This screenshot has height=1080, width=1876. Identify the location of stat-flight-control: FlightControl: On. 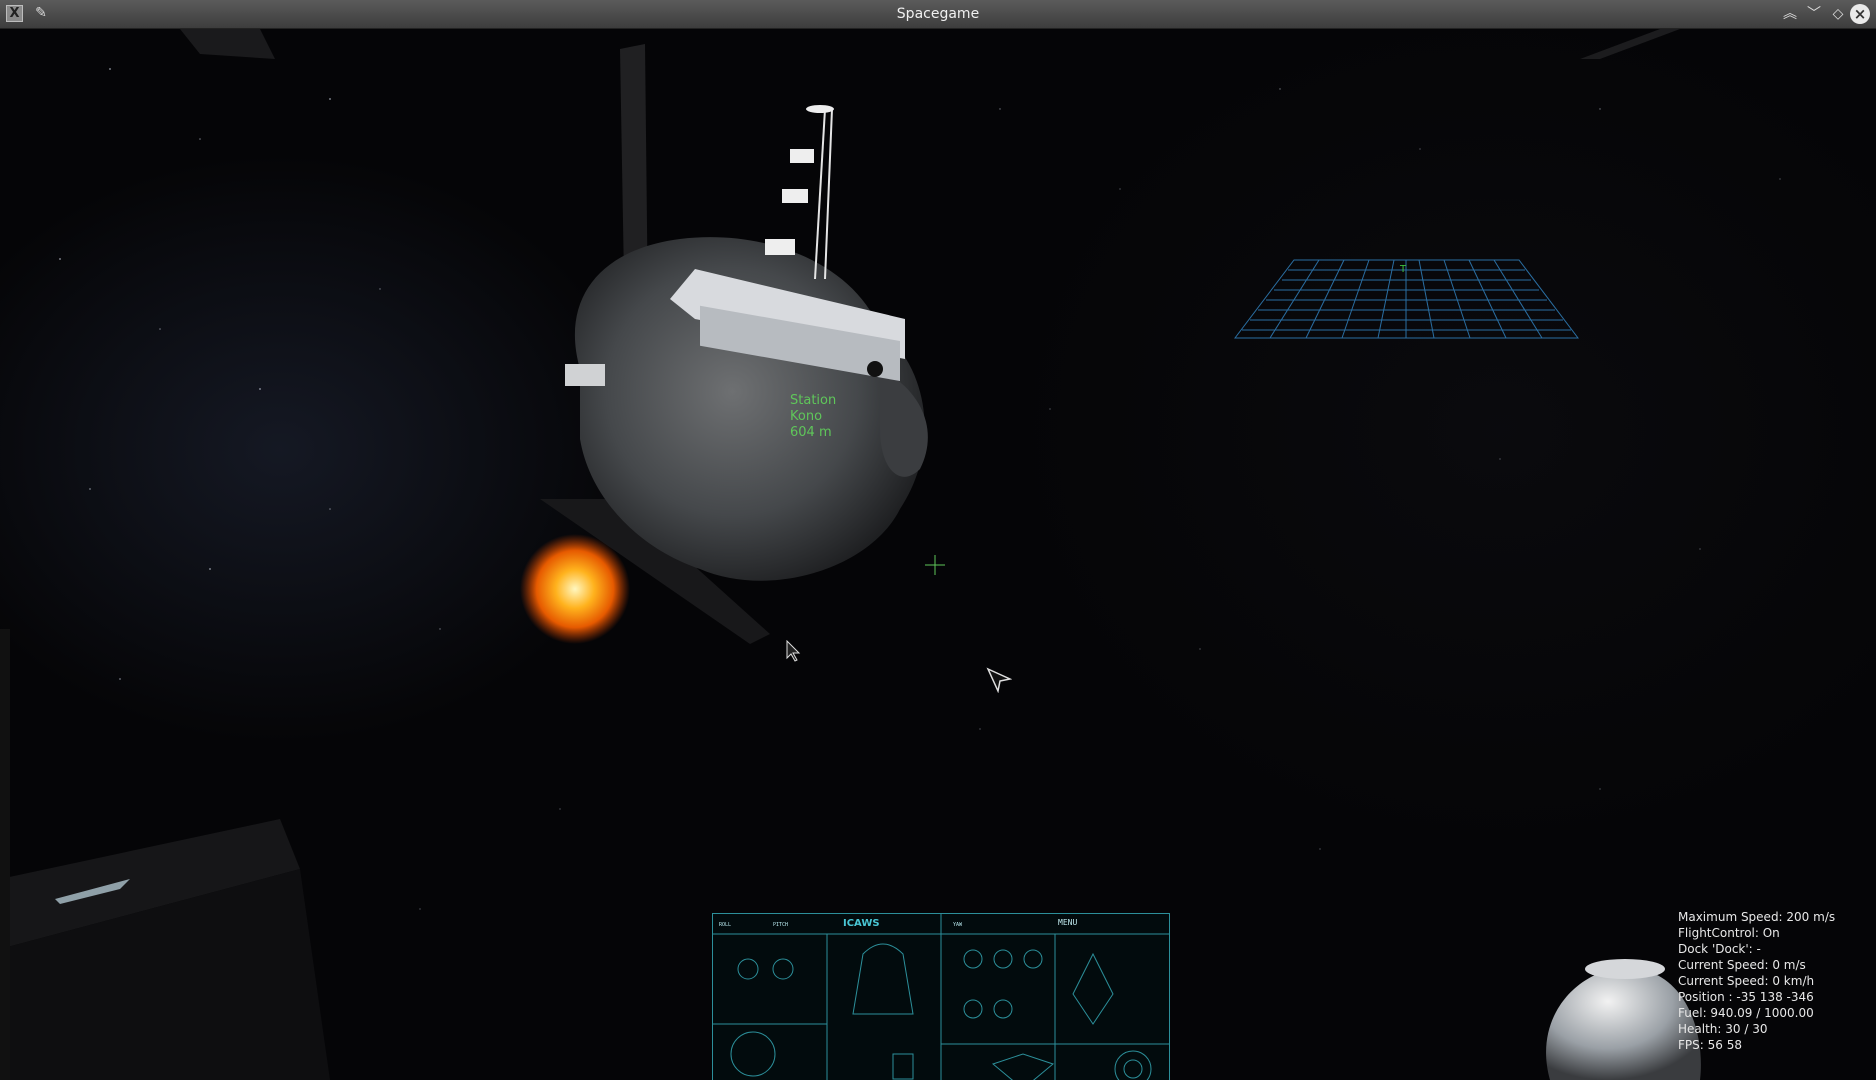
(1729, 933).